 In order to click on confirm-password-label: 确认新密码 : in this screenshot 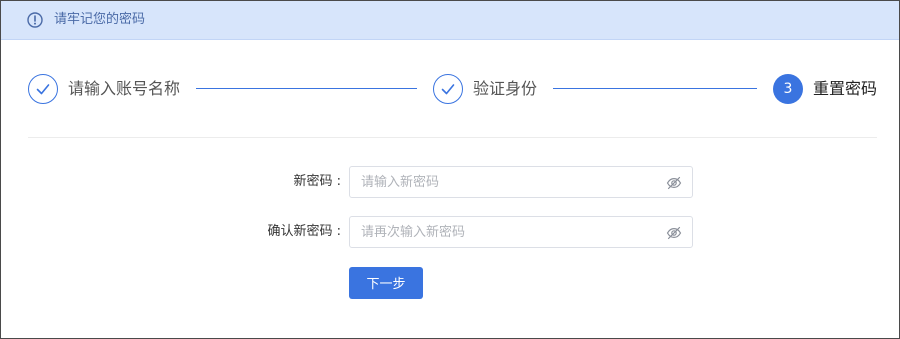, I will do `click(304, 231)`.